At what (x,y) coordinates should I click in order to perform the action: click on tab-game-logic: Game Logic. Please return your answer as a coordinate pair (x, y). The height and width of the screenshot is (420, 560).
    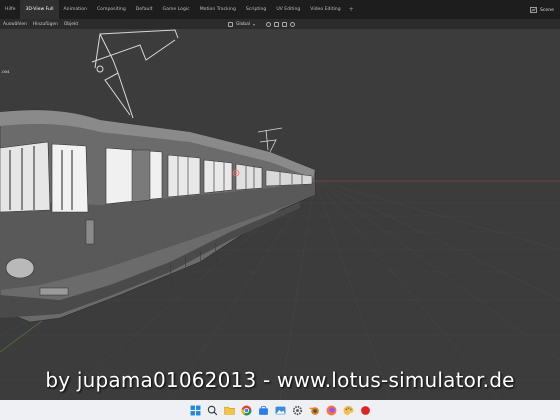
    Looking at the image, I should click on (176, 9).